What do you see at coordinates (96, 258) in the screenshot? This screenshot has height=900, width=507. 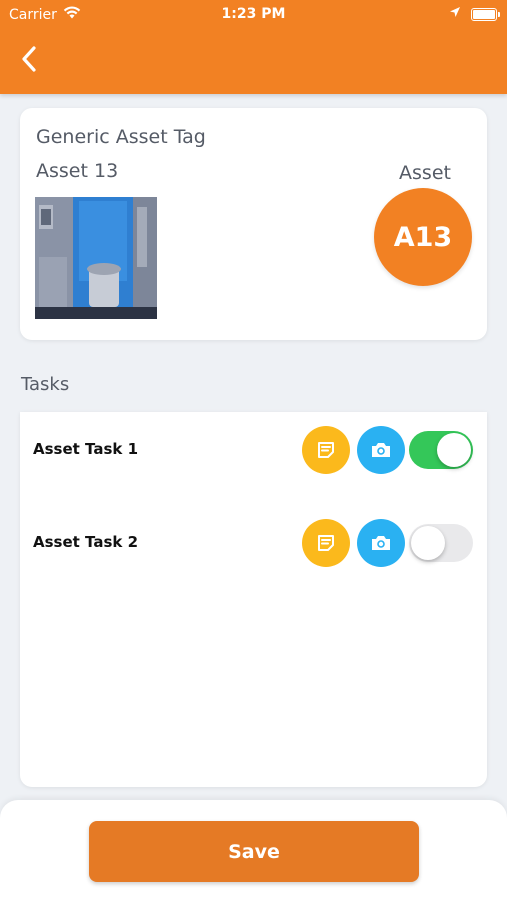 I see `asset-photo` at bounding box center [96, 258].